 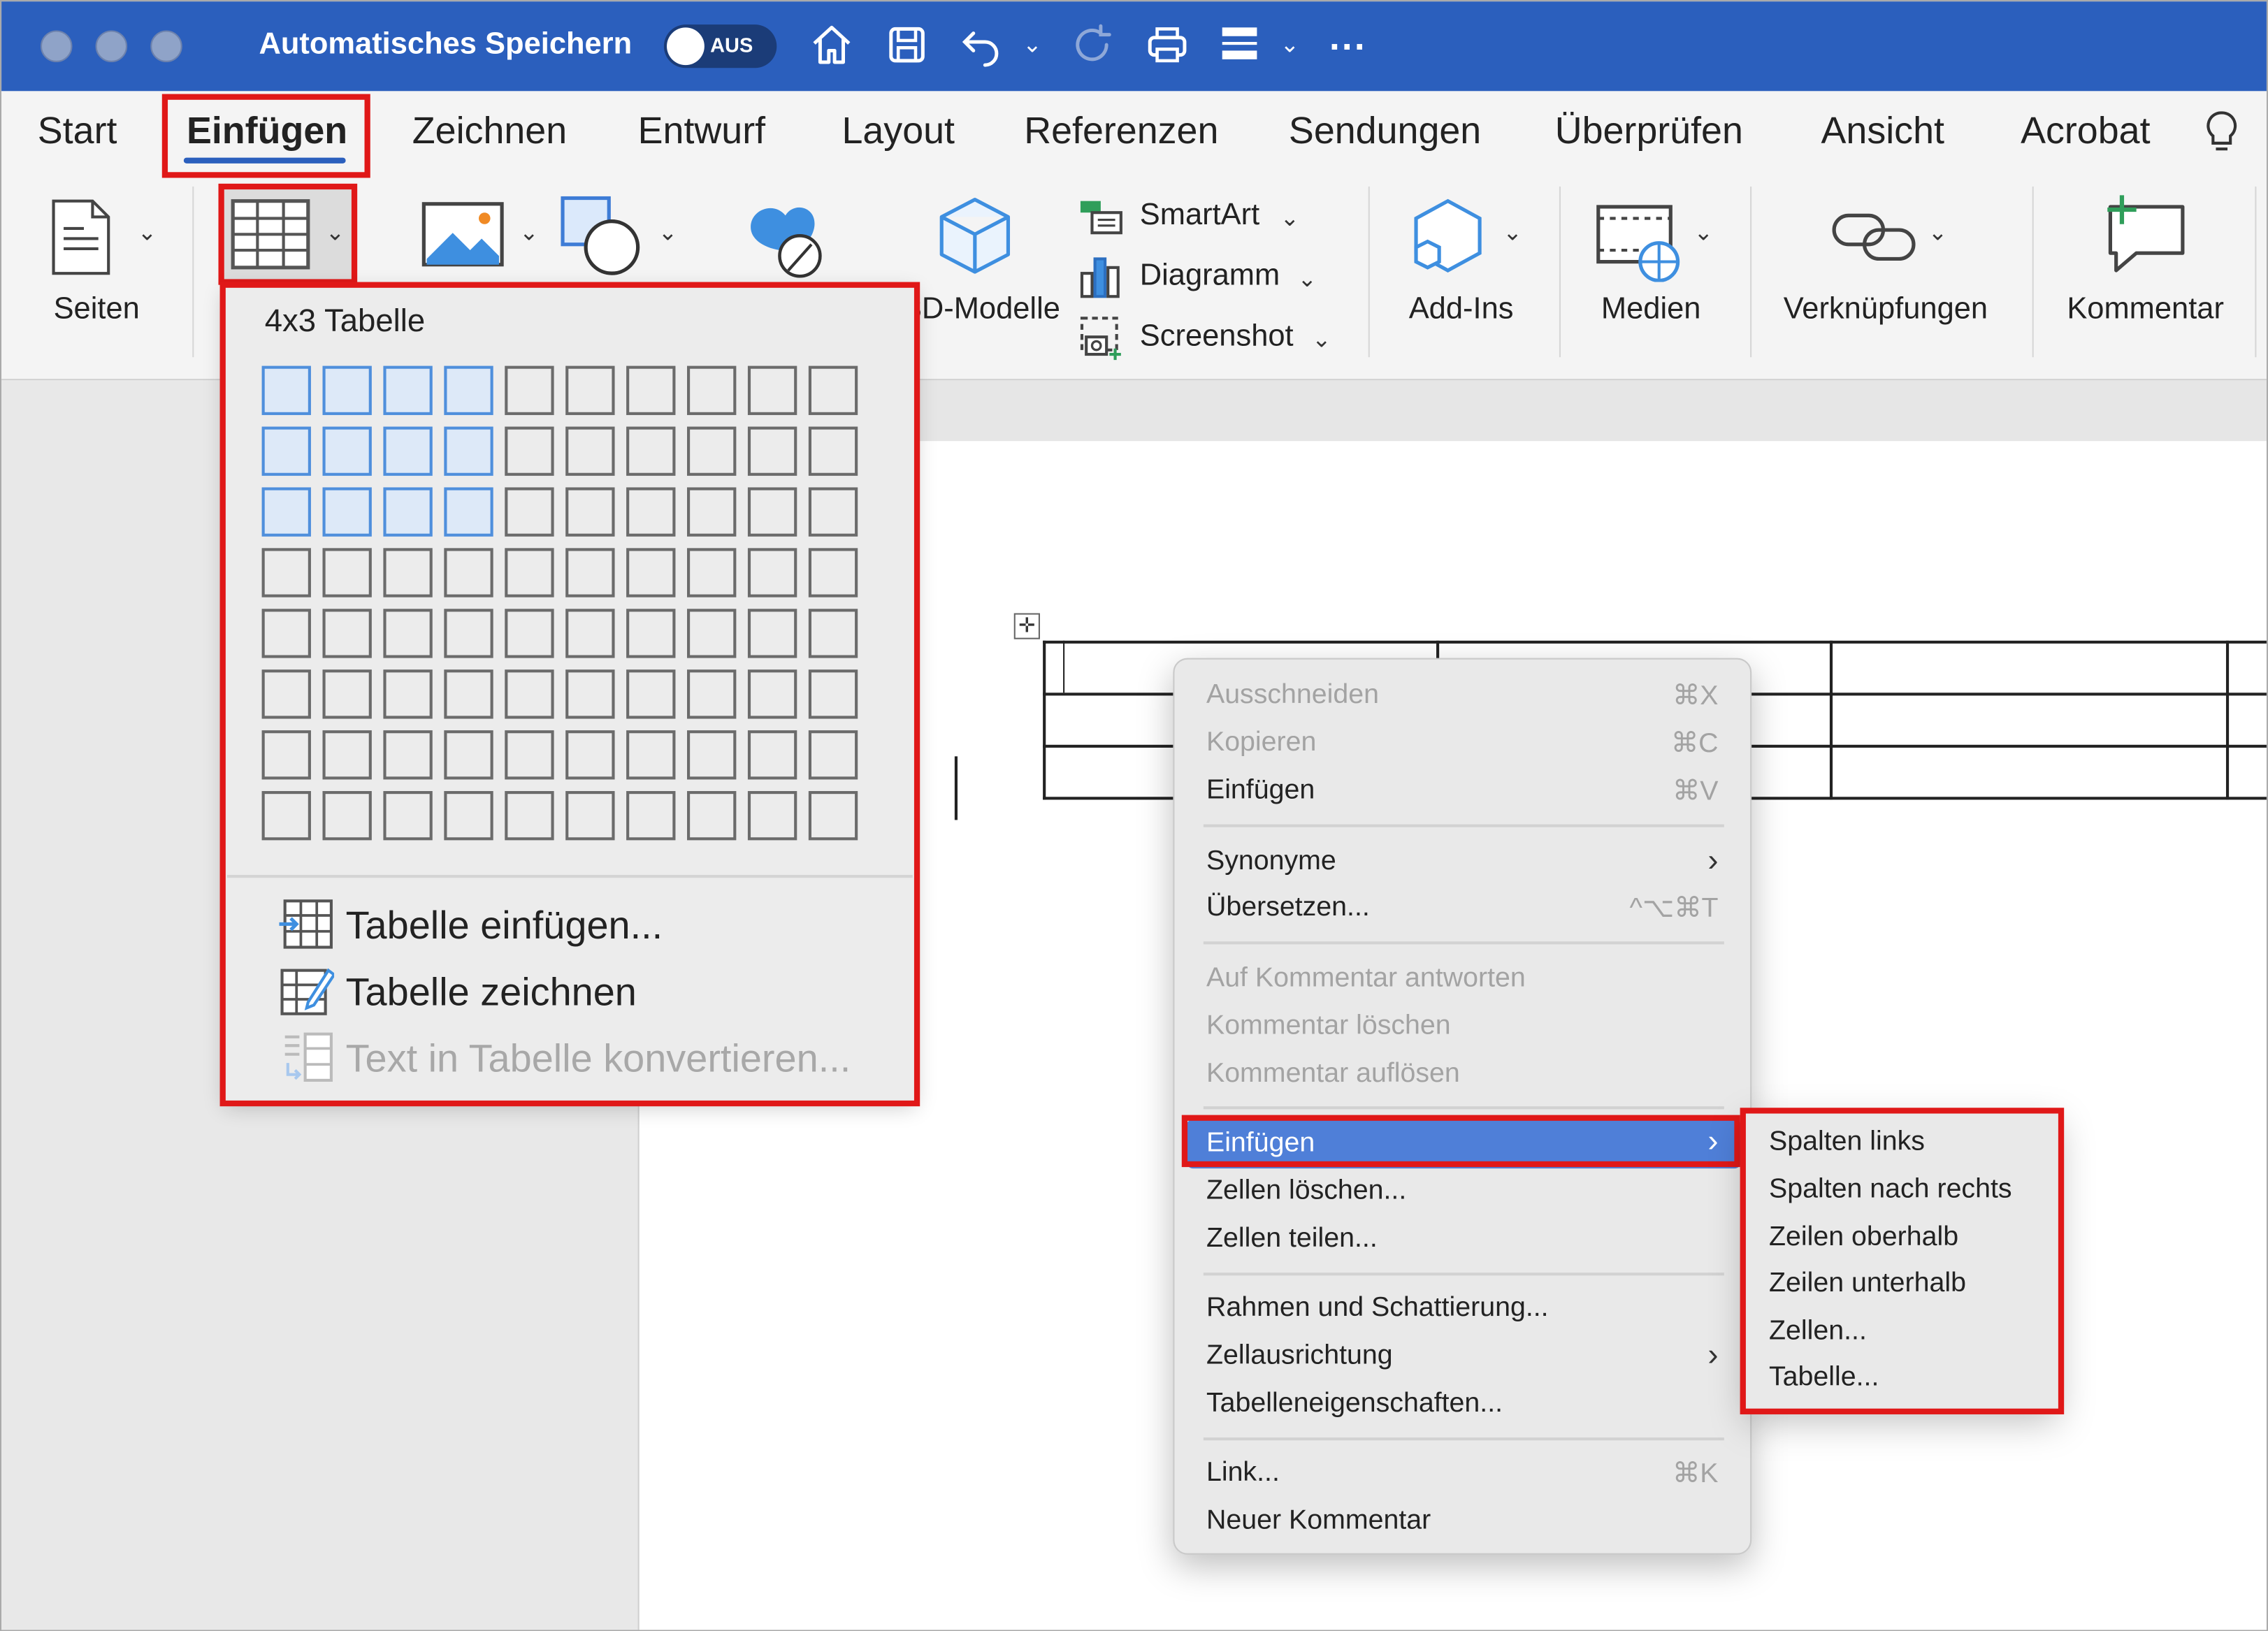 What do you see at coordinates (784, 237) in the screenshot?
I see `icons-icon` at bounding box center [784, 237].